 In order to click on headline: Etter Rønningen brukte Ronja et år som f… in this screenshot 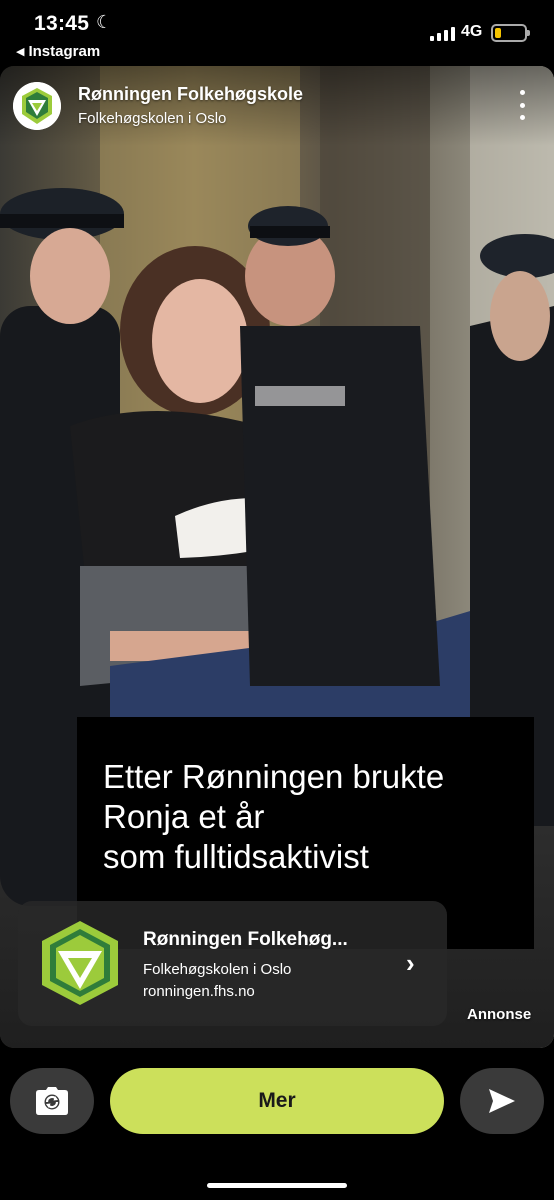, I will do `click(313, 817)`.